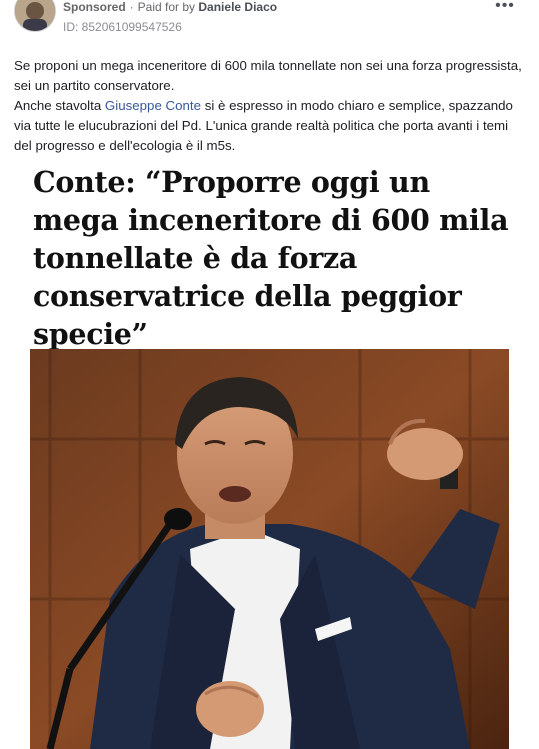 The height and width of the screenshot is (749, 539). What do you see at coordinates (94, 7) in the screenshot?
I see `sponsored-label: Sponsored` at bounding box center [94, 7].